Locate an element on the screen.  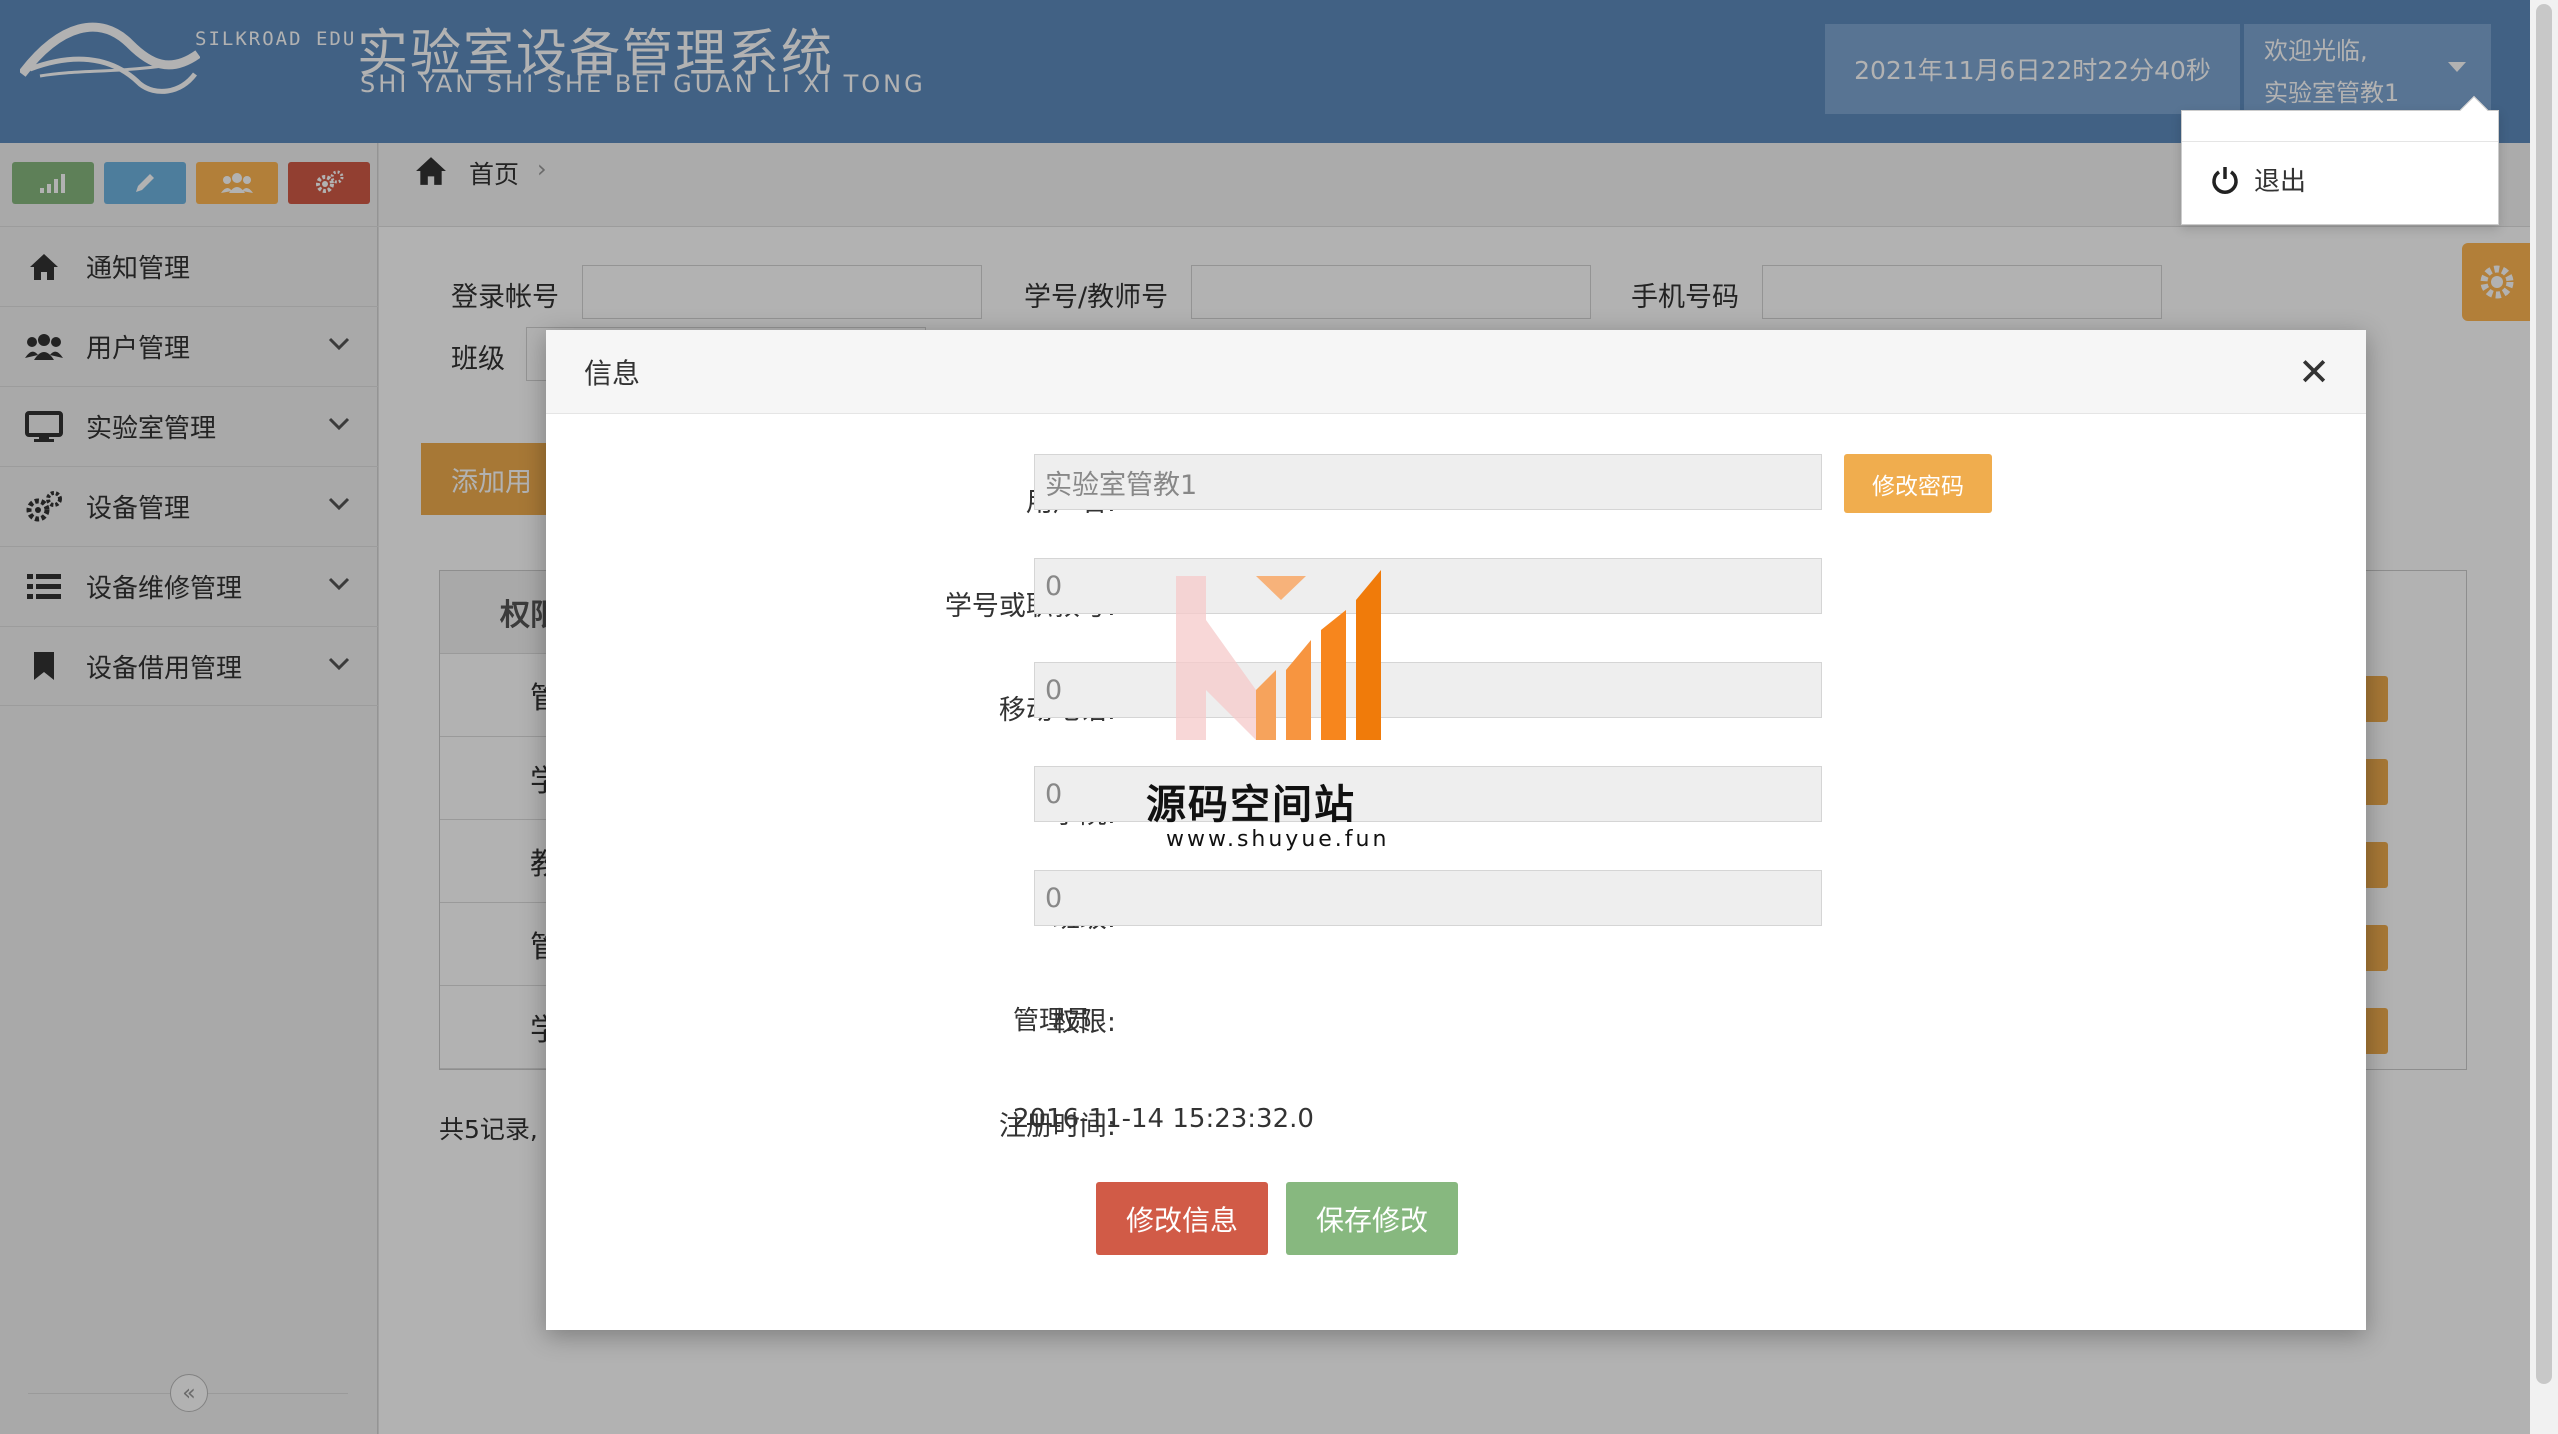
dropdown-divider is located at coordinates (2340, 141).